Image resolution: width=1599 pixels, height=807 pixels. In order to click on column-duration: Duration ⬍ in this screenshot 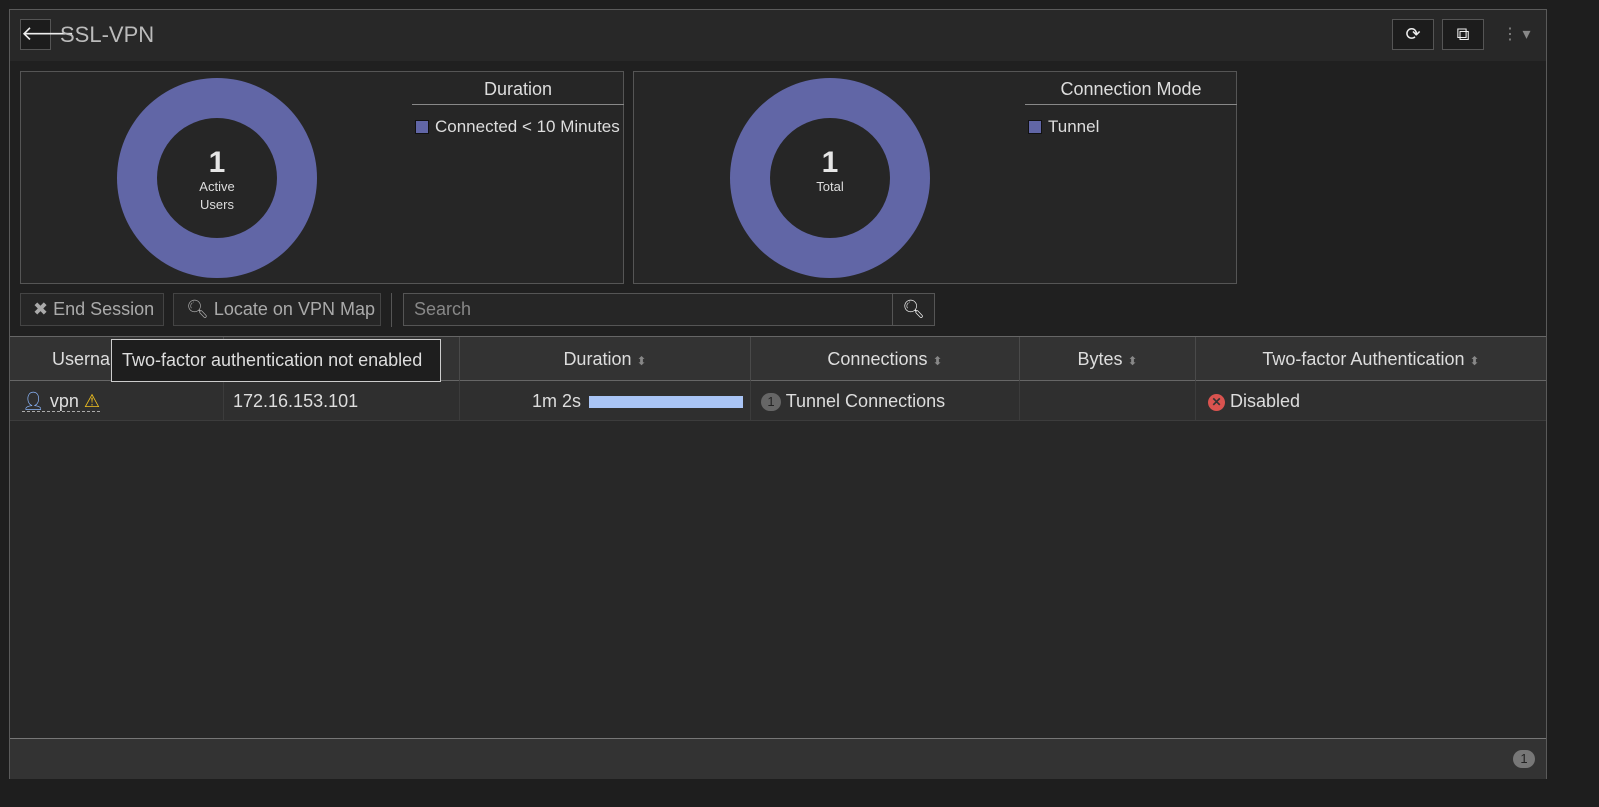, I will do `click(605, 359)`.